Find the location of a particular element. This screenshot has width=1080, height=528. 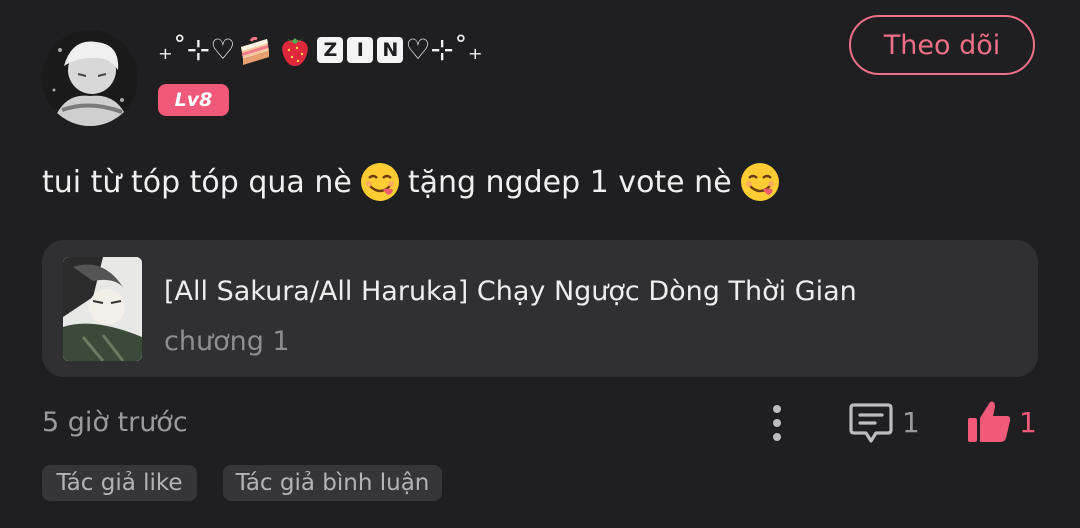

username-letter: N is located at coordinates (390, 50).